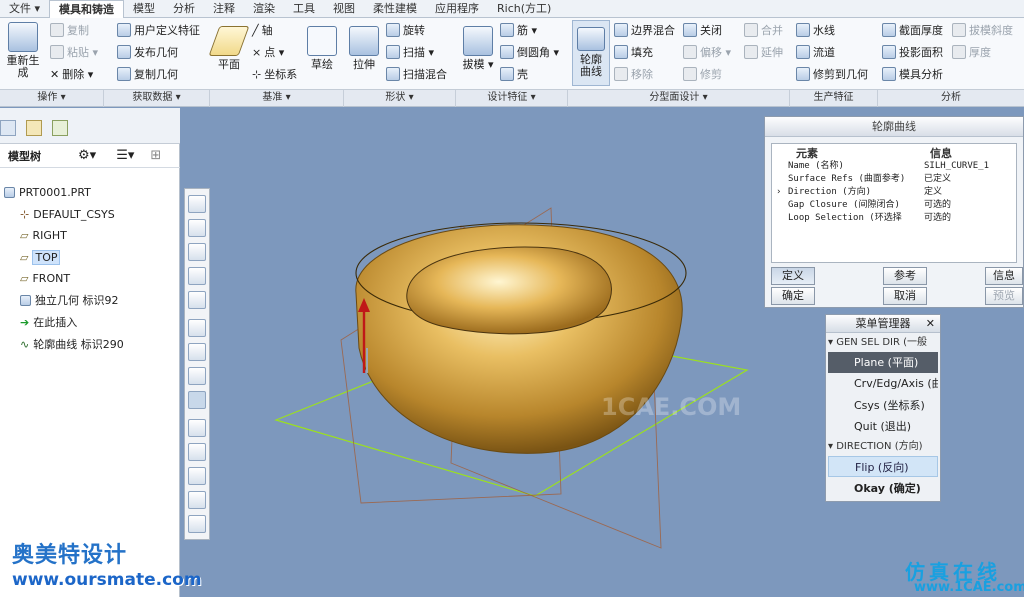 Image resolution: width=1024 pixels, height=597 pixels. I want to click on publish-geometry-button: 发布几何, so click(147, 52).